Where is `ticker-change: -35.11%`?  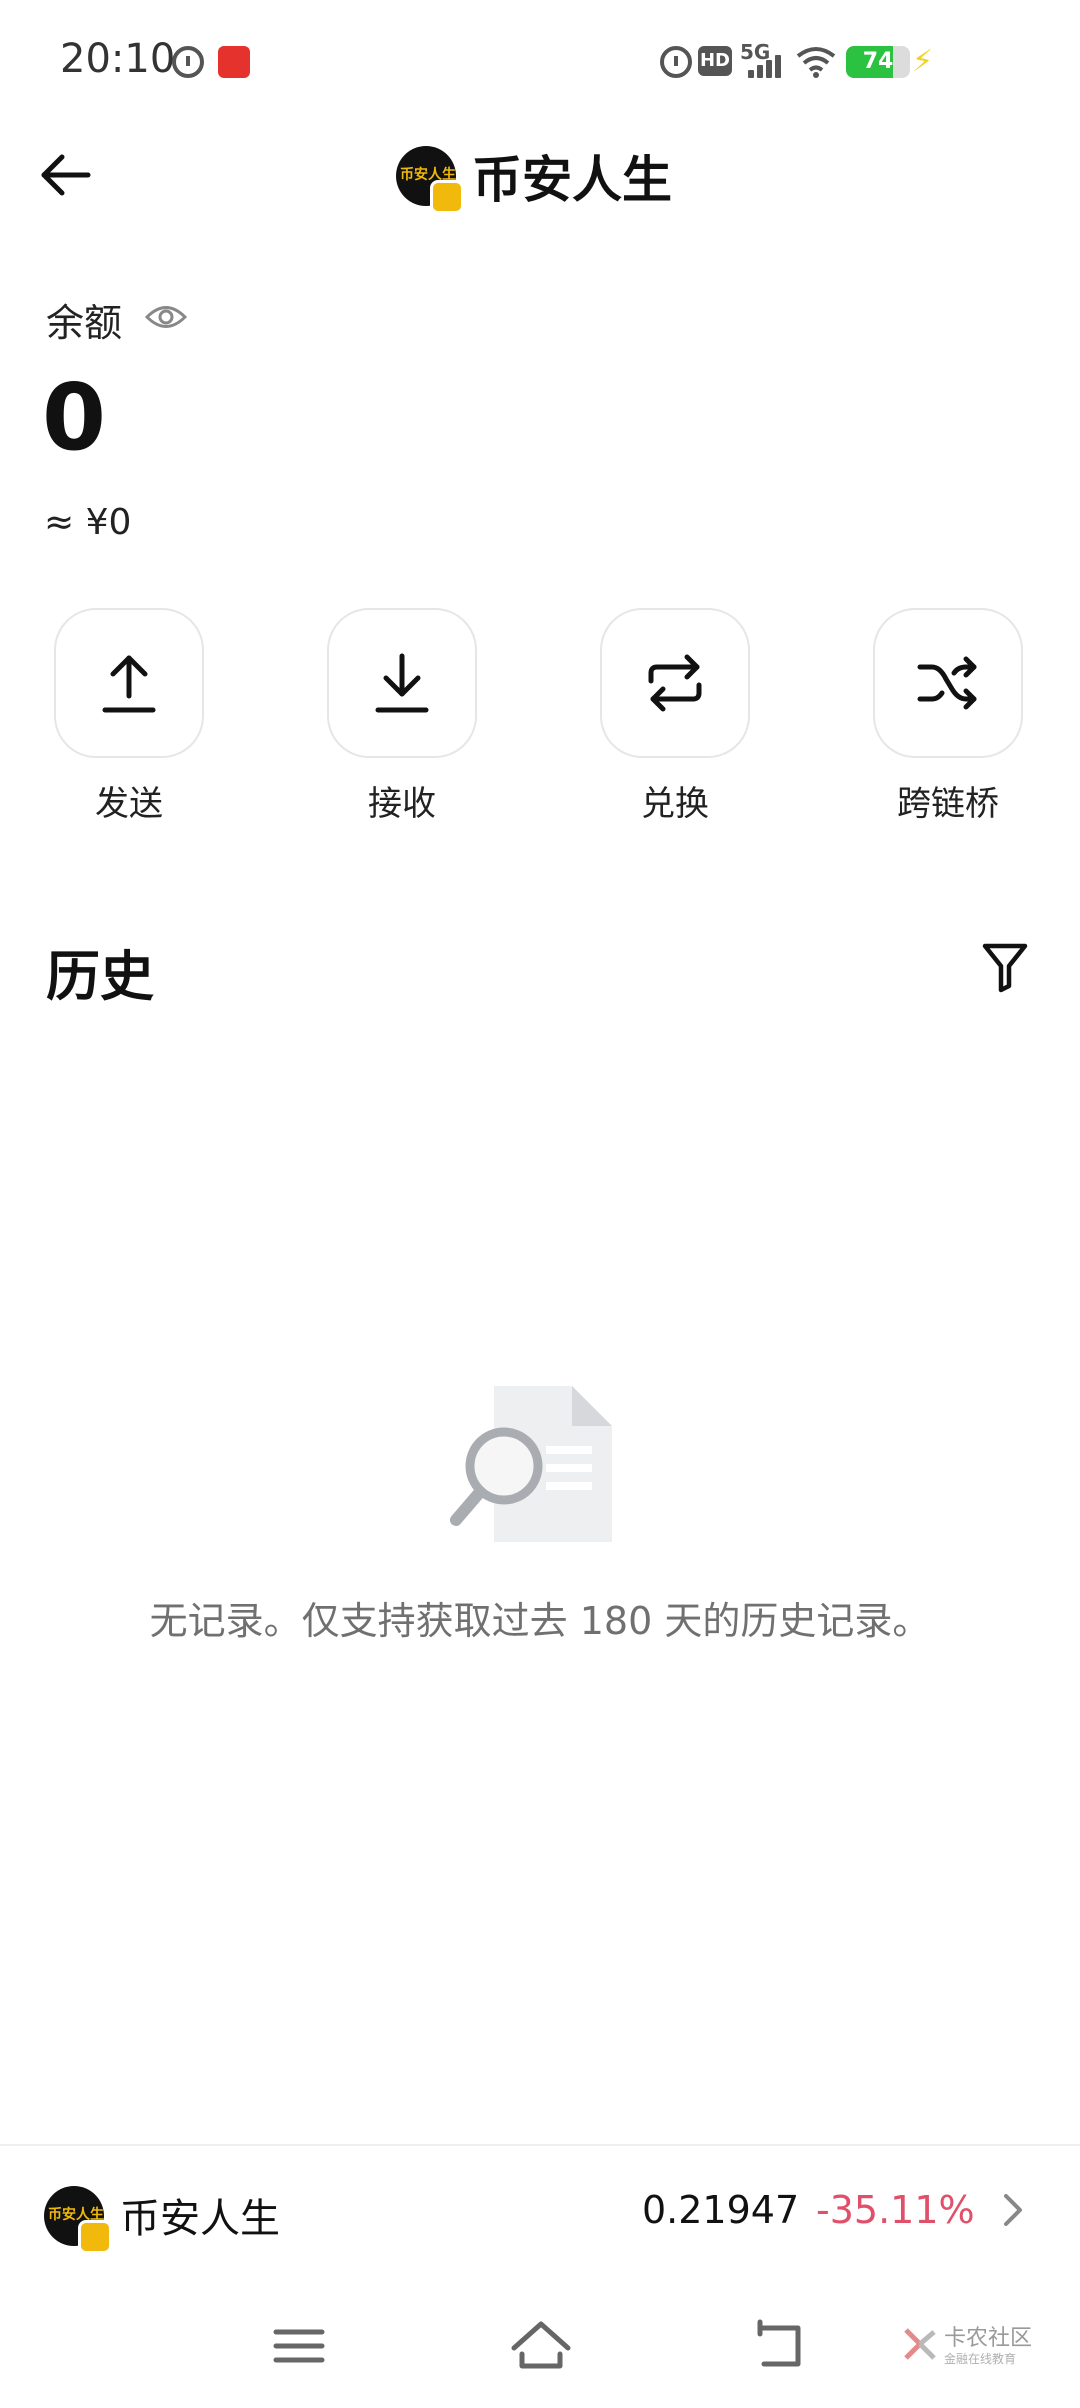
ticker-change: -35.11% is located at coordinates (895, 2210).